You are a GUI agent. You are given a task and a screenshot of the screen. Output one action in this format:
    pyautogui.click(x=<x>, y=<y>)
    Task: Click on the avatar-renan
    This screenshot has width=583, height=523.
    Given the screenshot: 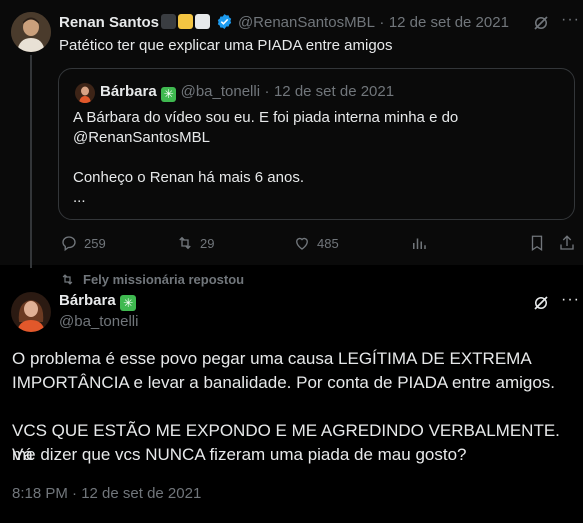 What is the action you would take?
    pyautogui.click(x=31, y=32)
    